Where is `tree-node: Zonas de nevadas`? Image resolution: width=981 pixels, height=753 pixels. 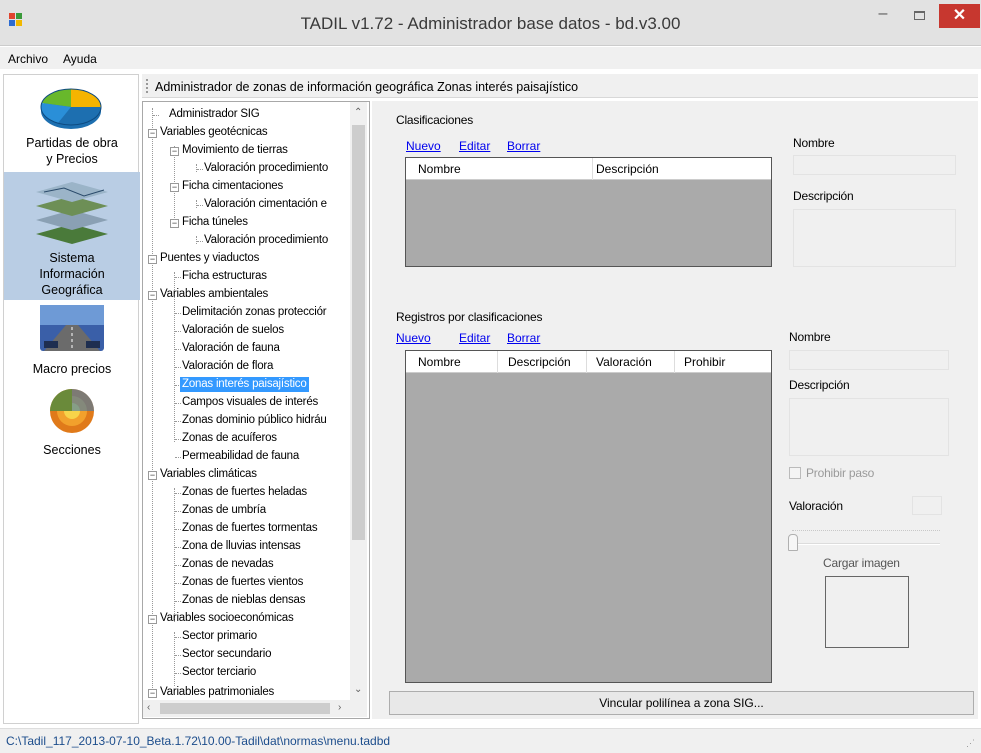
tree-node: Zonas de nevadas is located at coordinates (228, 564).